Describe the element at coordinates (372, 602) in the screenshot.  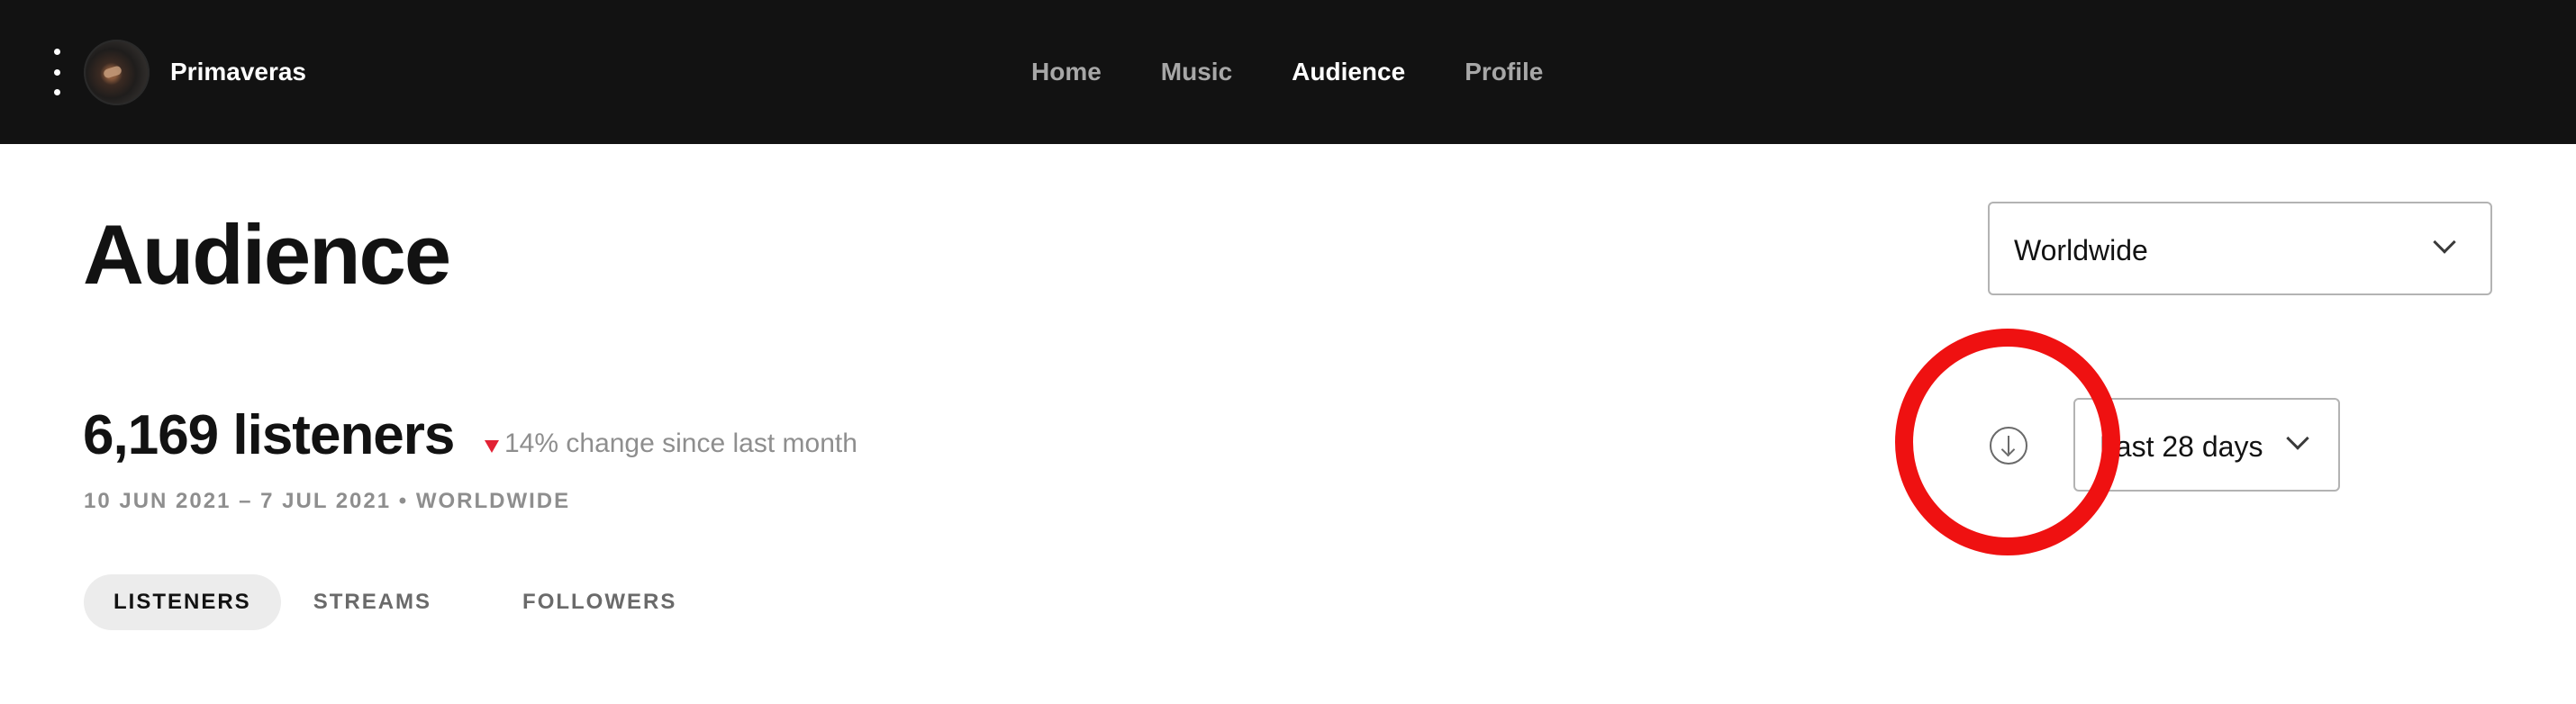
I see `tab-streams: STREAMS` at that location.